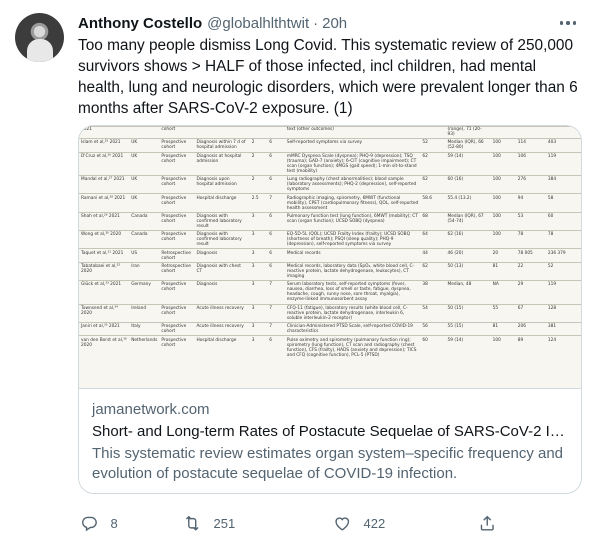 This screenshot has width=598, height=544. I want to click on reply-count: 8, so click(114, 523).